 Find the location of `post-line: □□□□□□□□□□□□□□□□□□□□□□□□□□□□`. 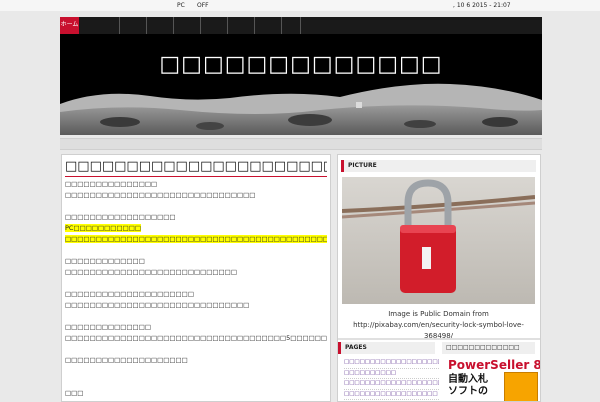

post-line: □□□□□□□□□□□□□□□□□□□□□□□□□□□□ is located at coordinates (151, 272).